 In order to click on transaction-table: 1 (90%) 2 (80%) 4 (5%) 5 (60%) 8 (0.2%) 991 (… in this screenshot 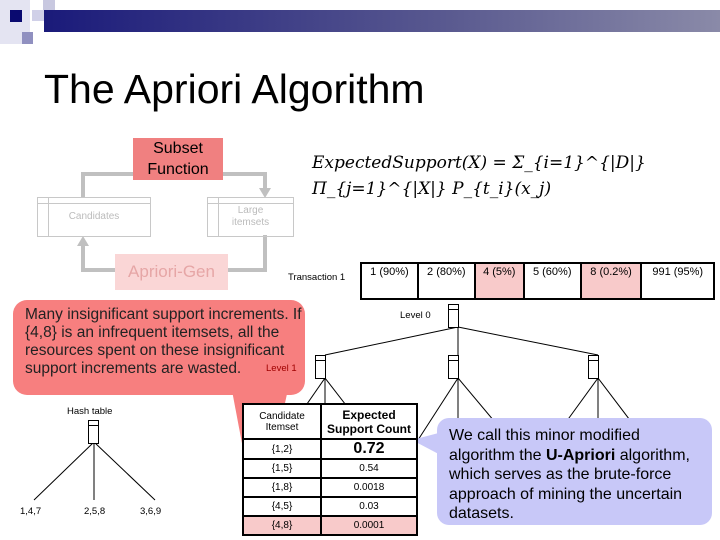, I will do `click(537, 281)`.